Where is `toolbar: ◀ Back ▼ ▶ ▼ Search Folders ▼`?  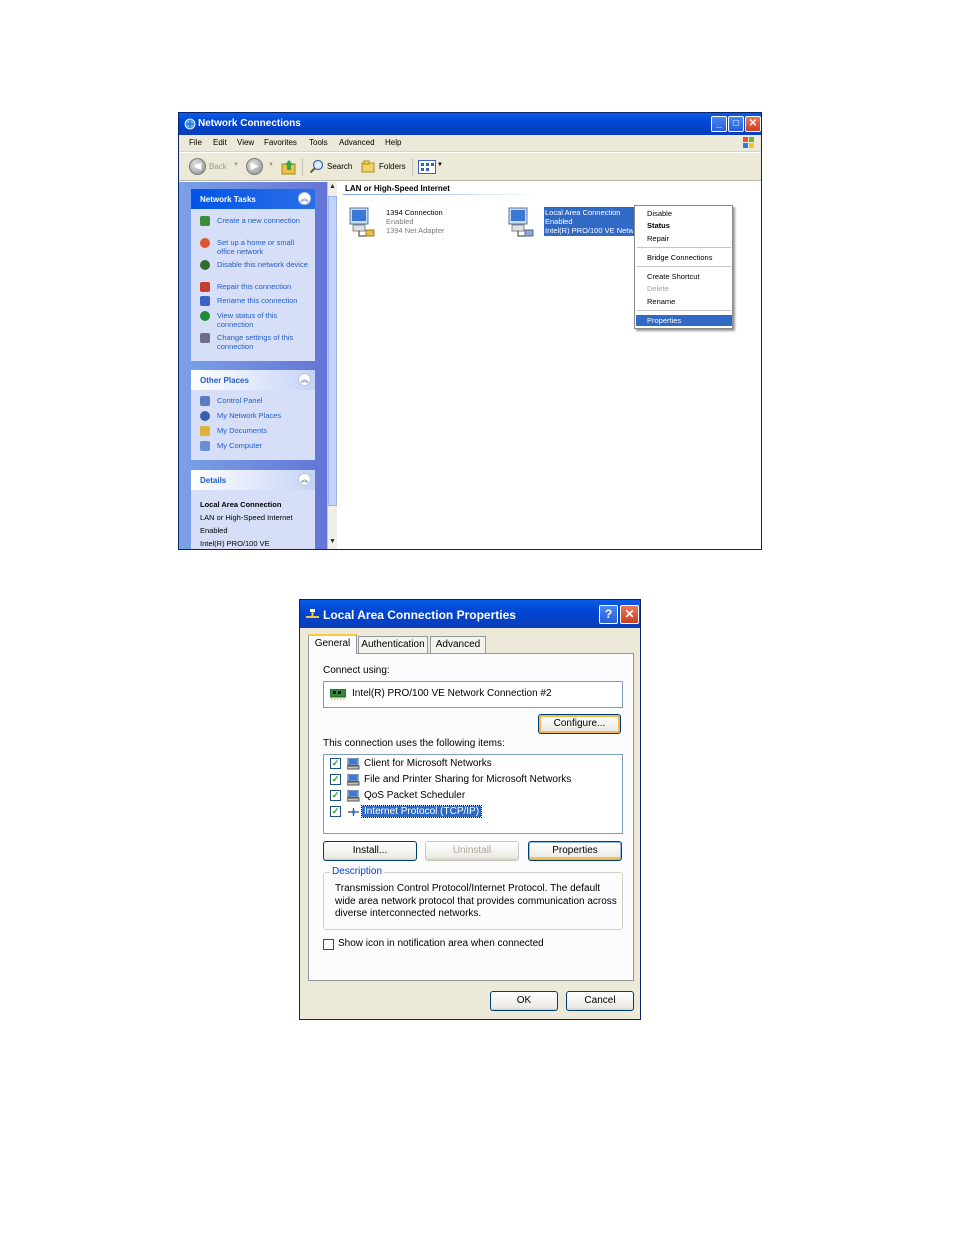
toolbar: ◀ Back ▼ ▶ ▼ Search Folders ▼ is located at coordinates (470, 167).